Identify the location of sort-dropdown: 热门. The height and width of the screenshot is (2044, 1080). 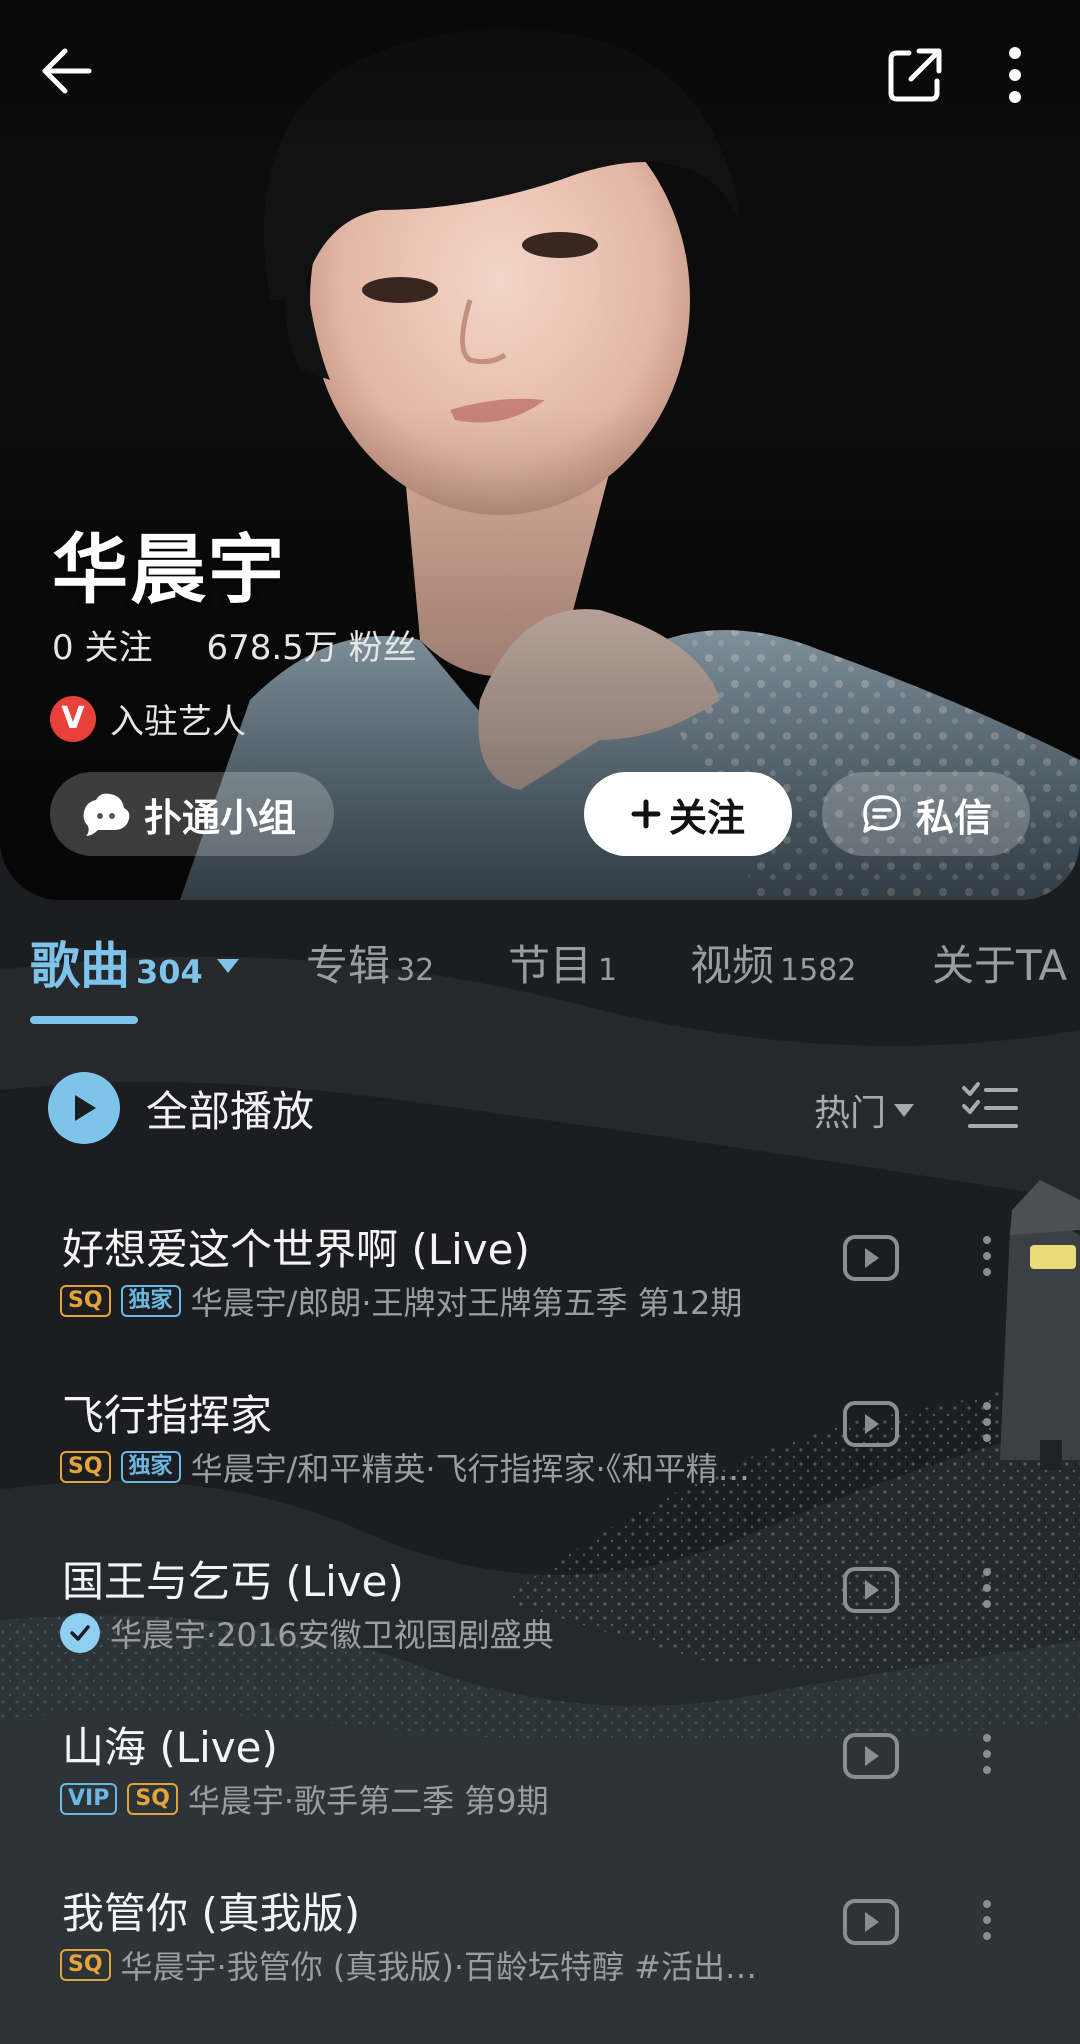
(864, 1110).